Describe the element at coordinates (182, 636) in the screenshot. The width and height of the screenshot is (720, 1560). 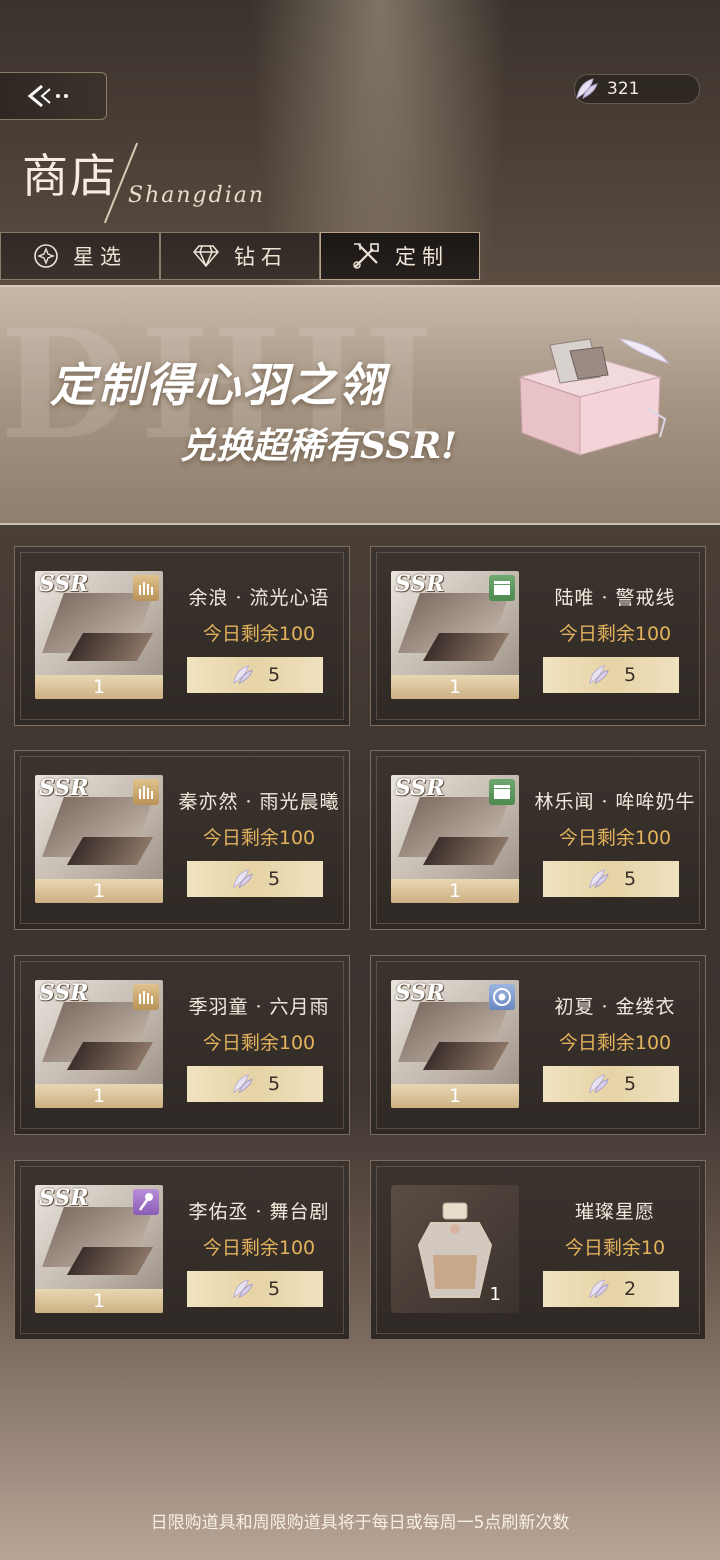
I see `shop-item-card: SSR 1 余浪 · 流光心语 今日剩余100 5` at that location.